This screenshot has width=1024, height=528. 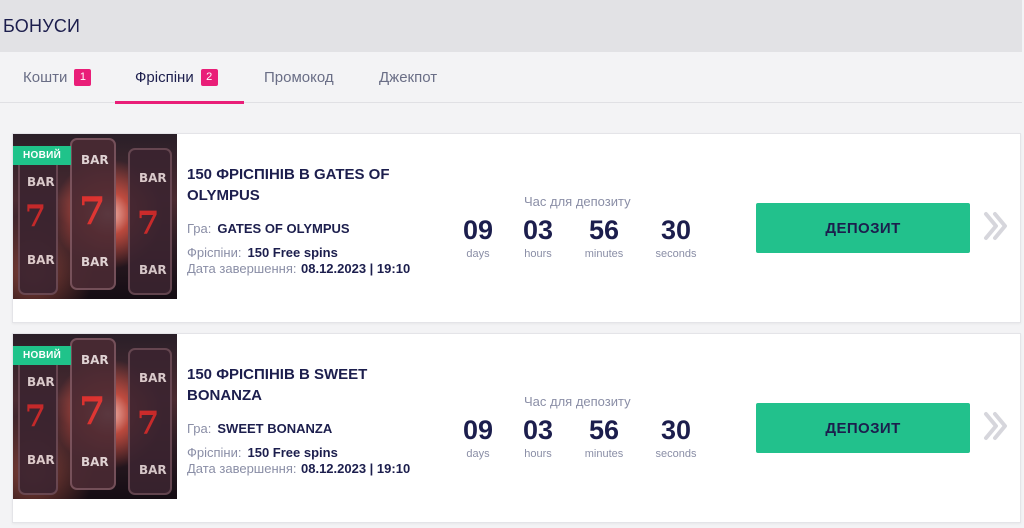 What do you see at coordinates (283, 228) in the screenshot?
I see `game-value: GATES OF OLYMPUS` at bounding box center [283, 228].